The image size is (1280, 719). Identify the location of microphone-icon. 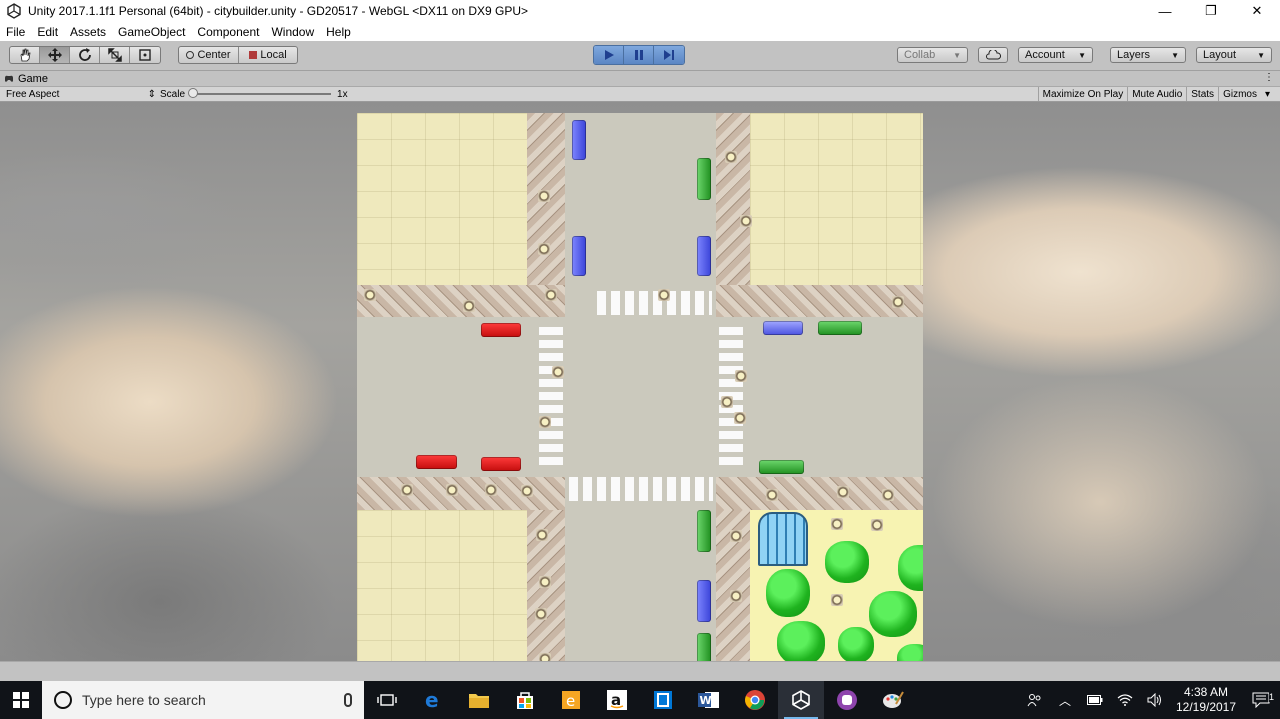
(348, 700).